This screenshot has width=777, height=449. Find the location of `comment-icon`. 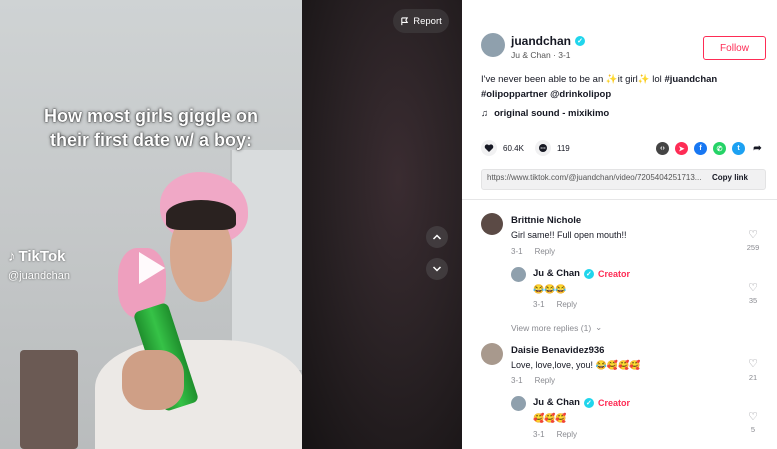

comment-icon is located at coordinates (543, 148).